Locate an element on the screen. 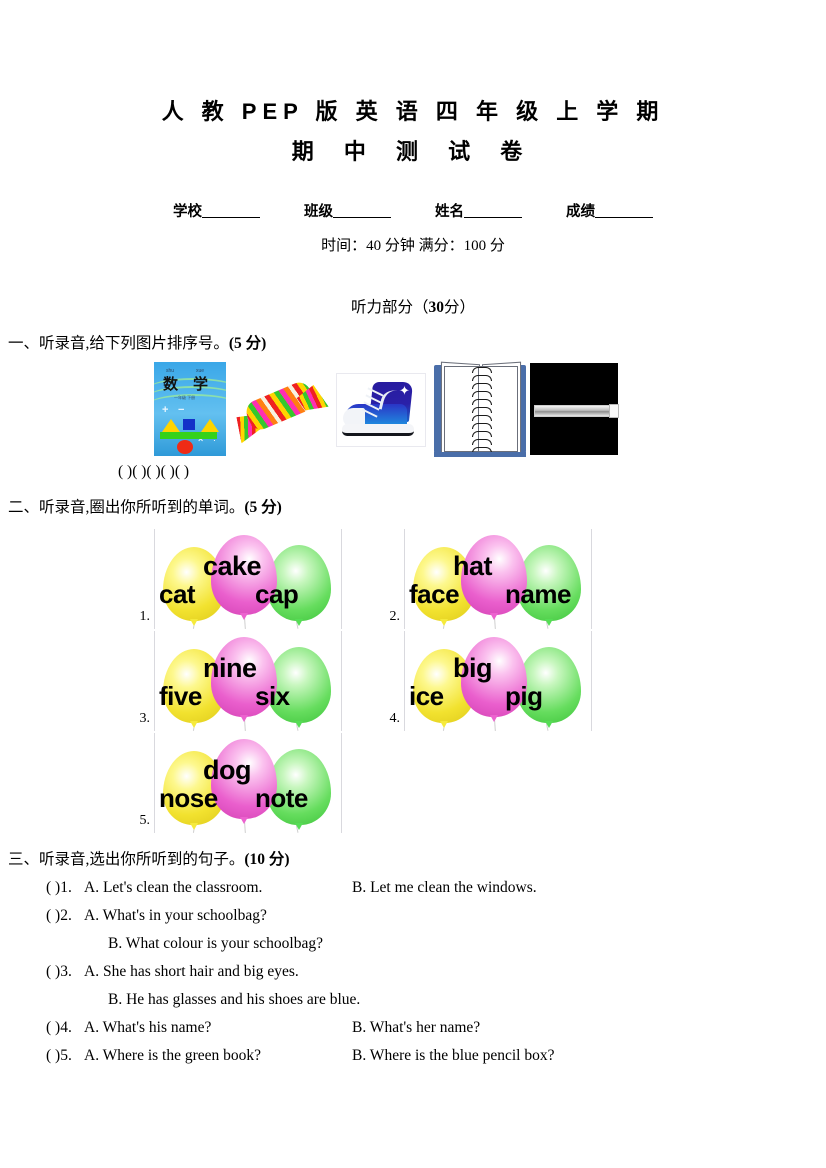  balloon-word-middle: hat is located at coordinates (473, 566).